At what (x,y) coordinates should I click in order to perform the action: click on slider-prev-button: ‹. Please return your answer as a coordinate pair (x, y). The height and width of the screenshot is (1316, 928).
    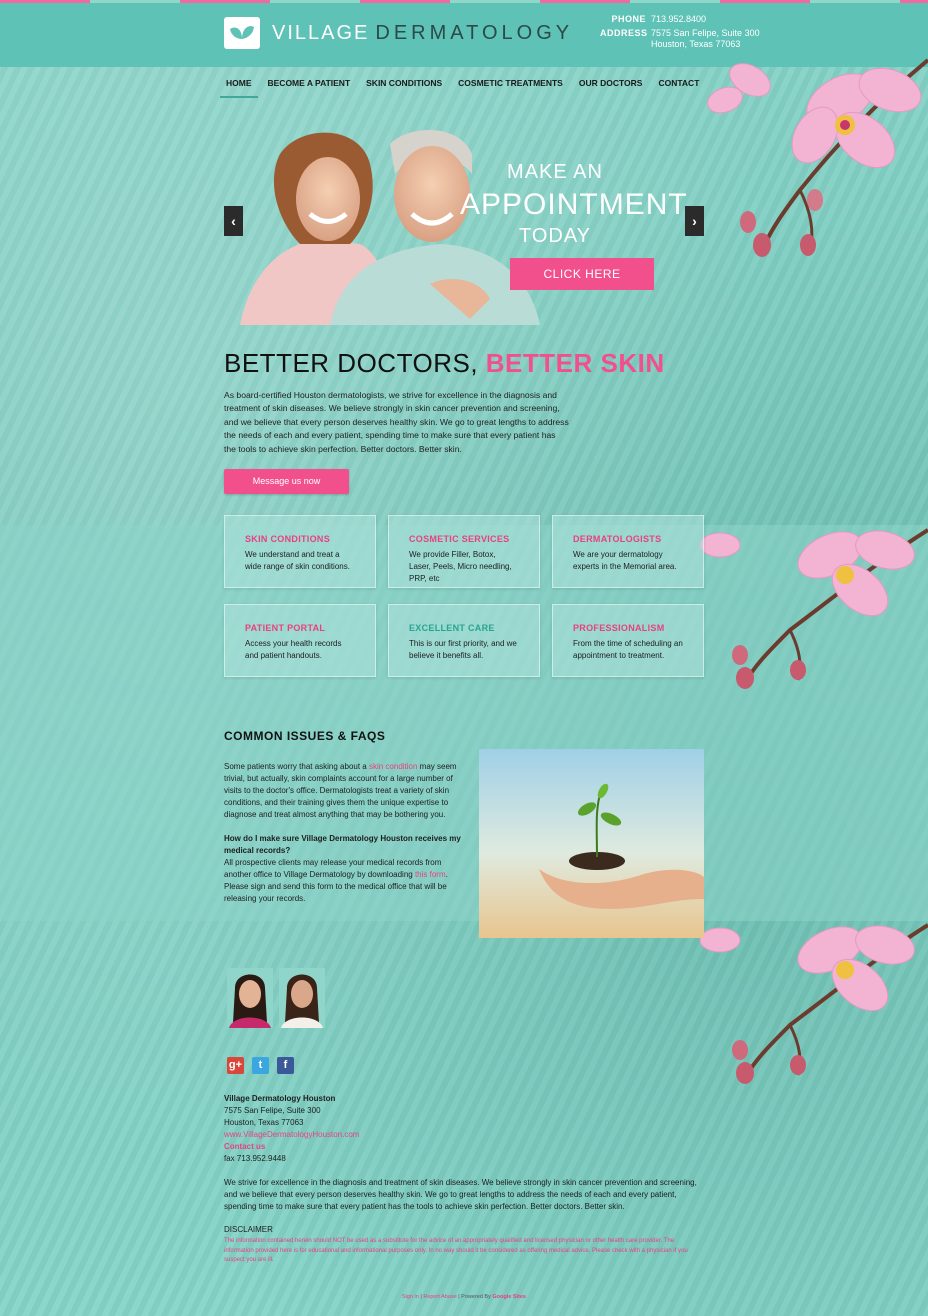
    Looking at the image, I should click on (233, 221).